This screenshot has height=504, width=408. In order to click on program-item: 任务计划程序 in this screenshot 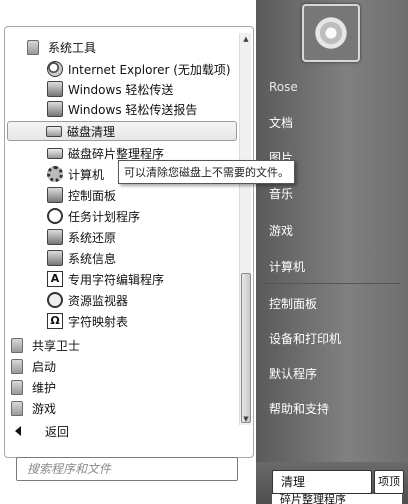, I will do `click(93, 216)`.